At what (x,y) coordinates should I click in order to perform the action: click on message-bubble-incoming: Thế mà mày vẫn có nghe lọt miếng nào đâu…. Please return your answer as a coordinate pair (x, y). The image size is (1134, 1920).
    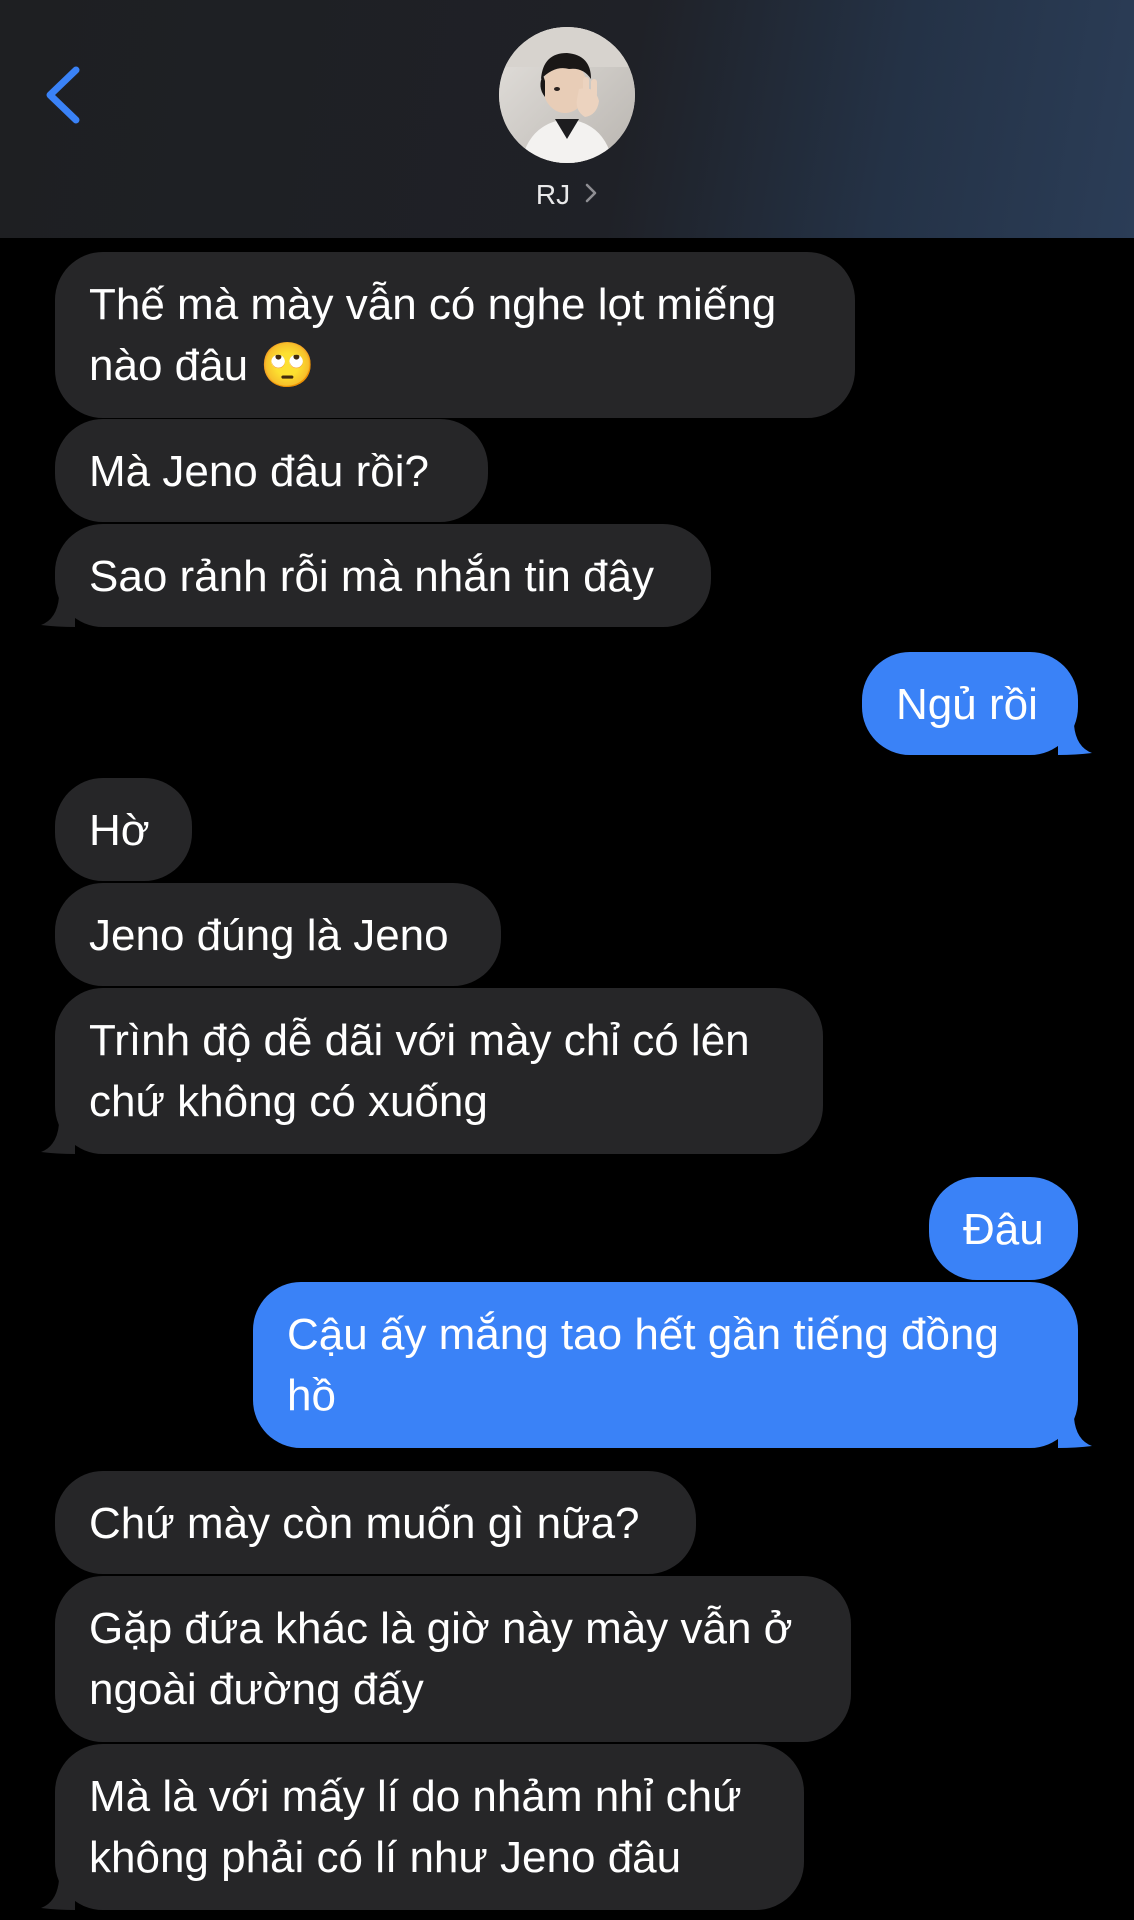
    Looking at the image, I should click on (455, 335).